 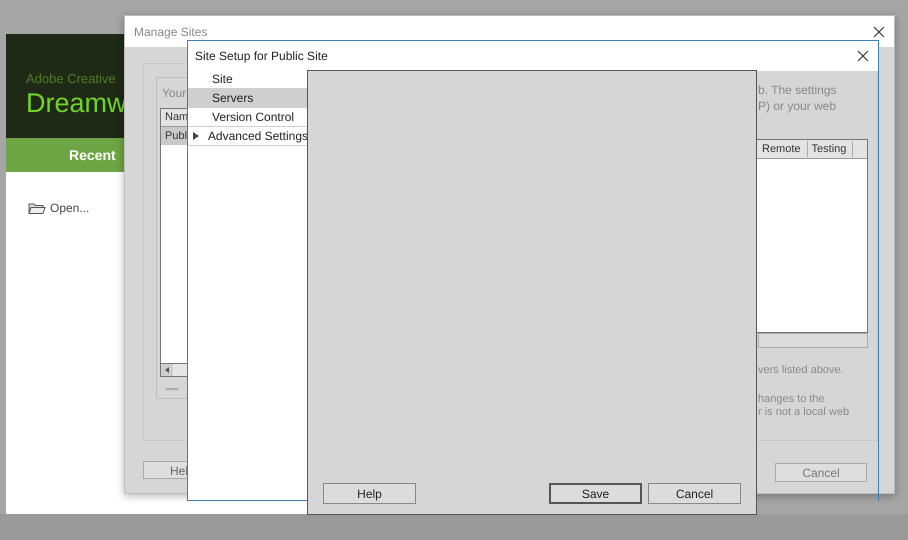 I want to click on dialog-button: Save, so click(x=595, y=493).